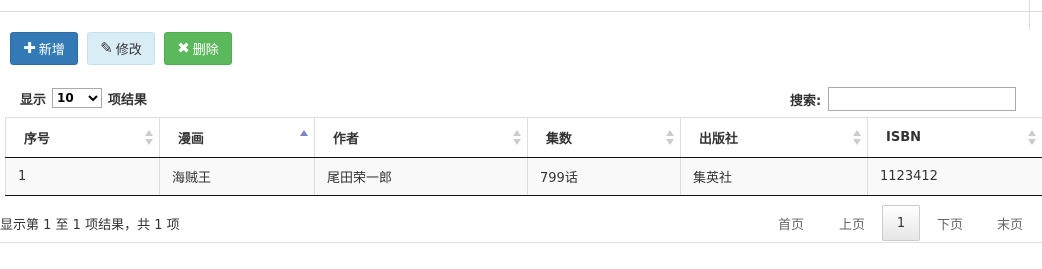 This screenshot has height=269, width=1042. I want to click on column-header-label: ISBN, so click(903, 137).